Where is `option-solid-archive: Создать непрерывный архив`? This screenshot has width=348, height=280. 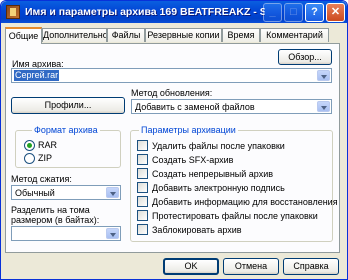
option-solid-archive: Создать непрерывный архив is located at coordinates (232, 174).